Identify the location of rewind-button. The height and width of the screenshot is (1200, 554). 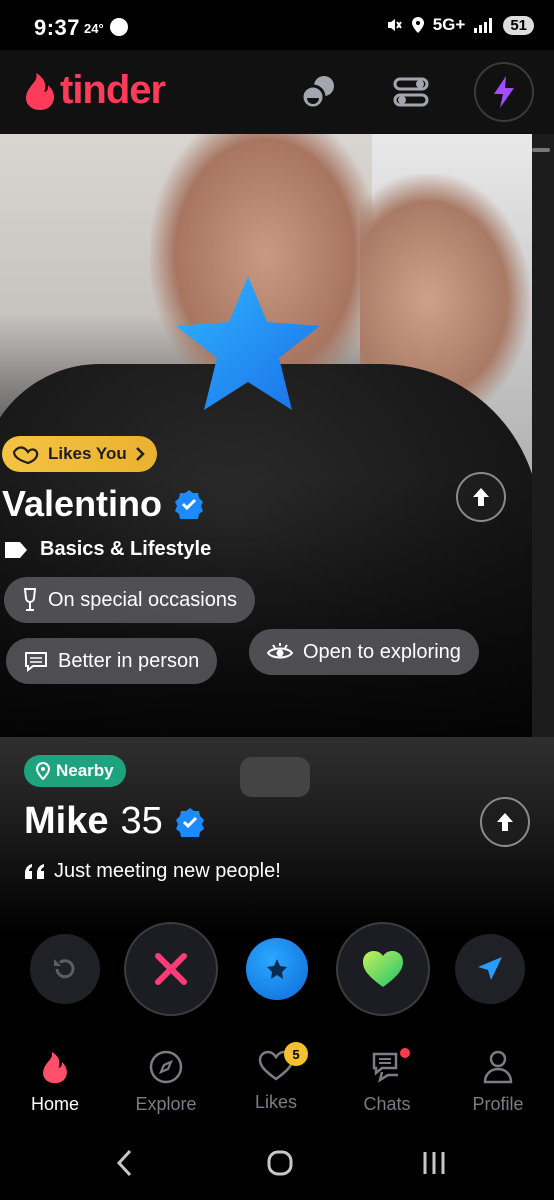
(65, 969).